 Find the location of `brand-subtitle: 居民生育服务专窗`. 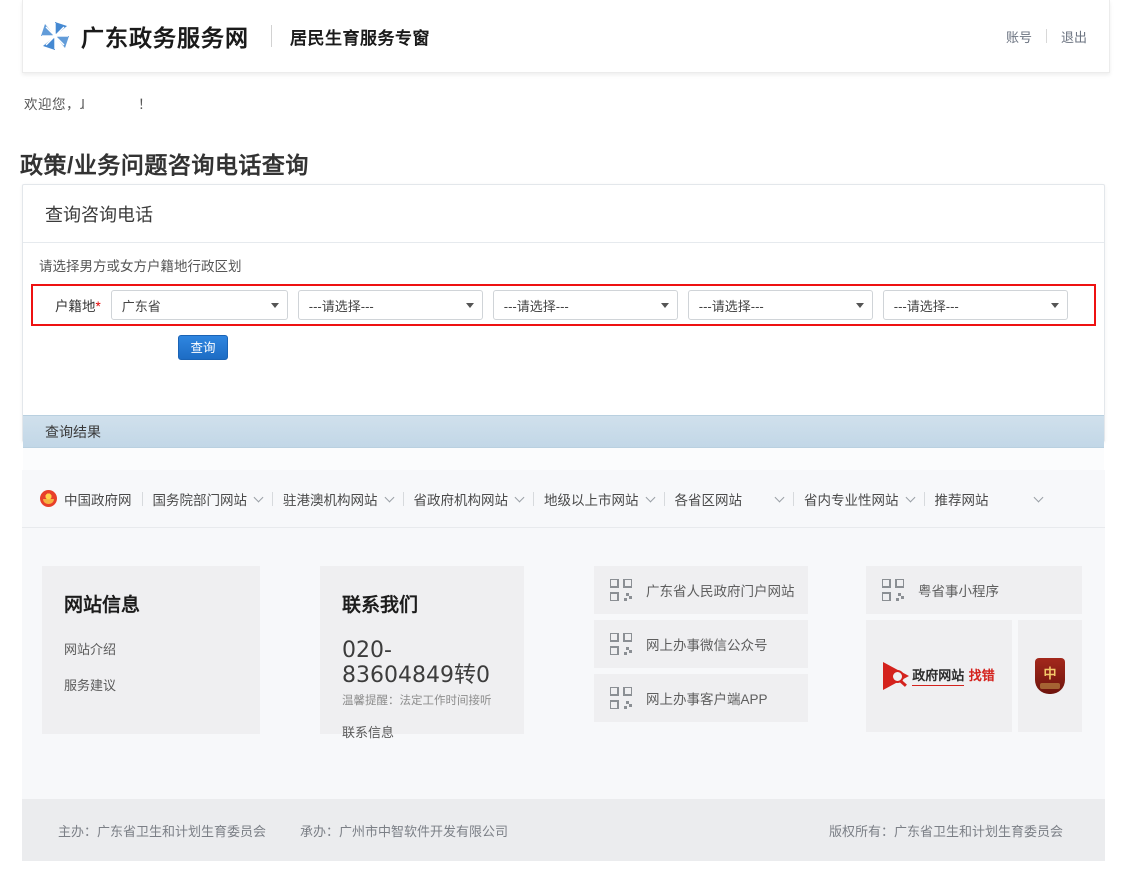

brand-subtitle: 居民生育服务专窗 is located at coordinates (360, 38).